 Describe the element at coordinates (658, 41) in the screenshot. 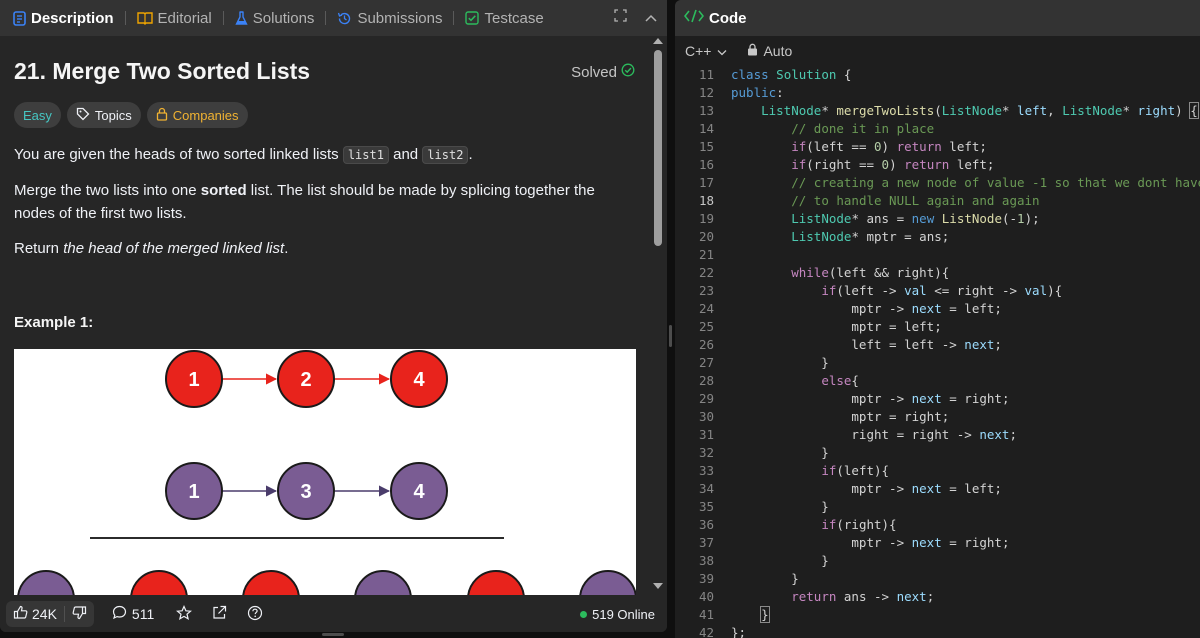

I see `scroll-up-arrow-icon` at that location.